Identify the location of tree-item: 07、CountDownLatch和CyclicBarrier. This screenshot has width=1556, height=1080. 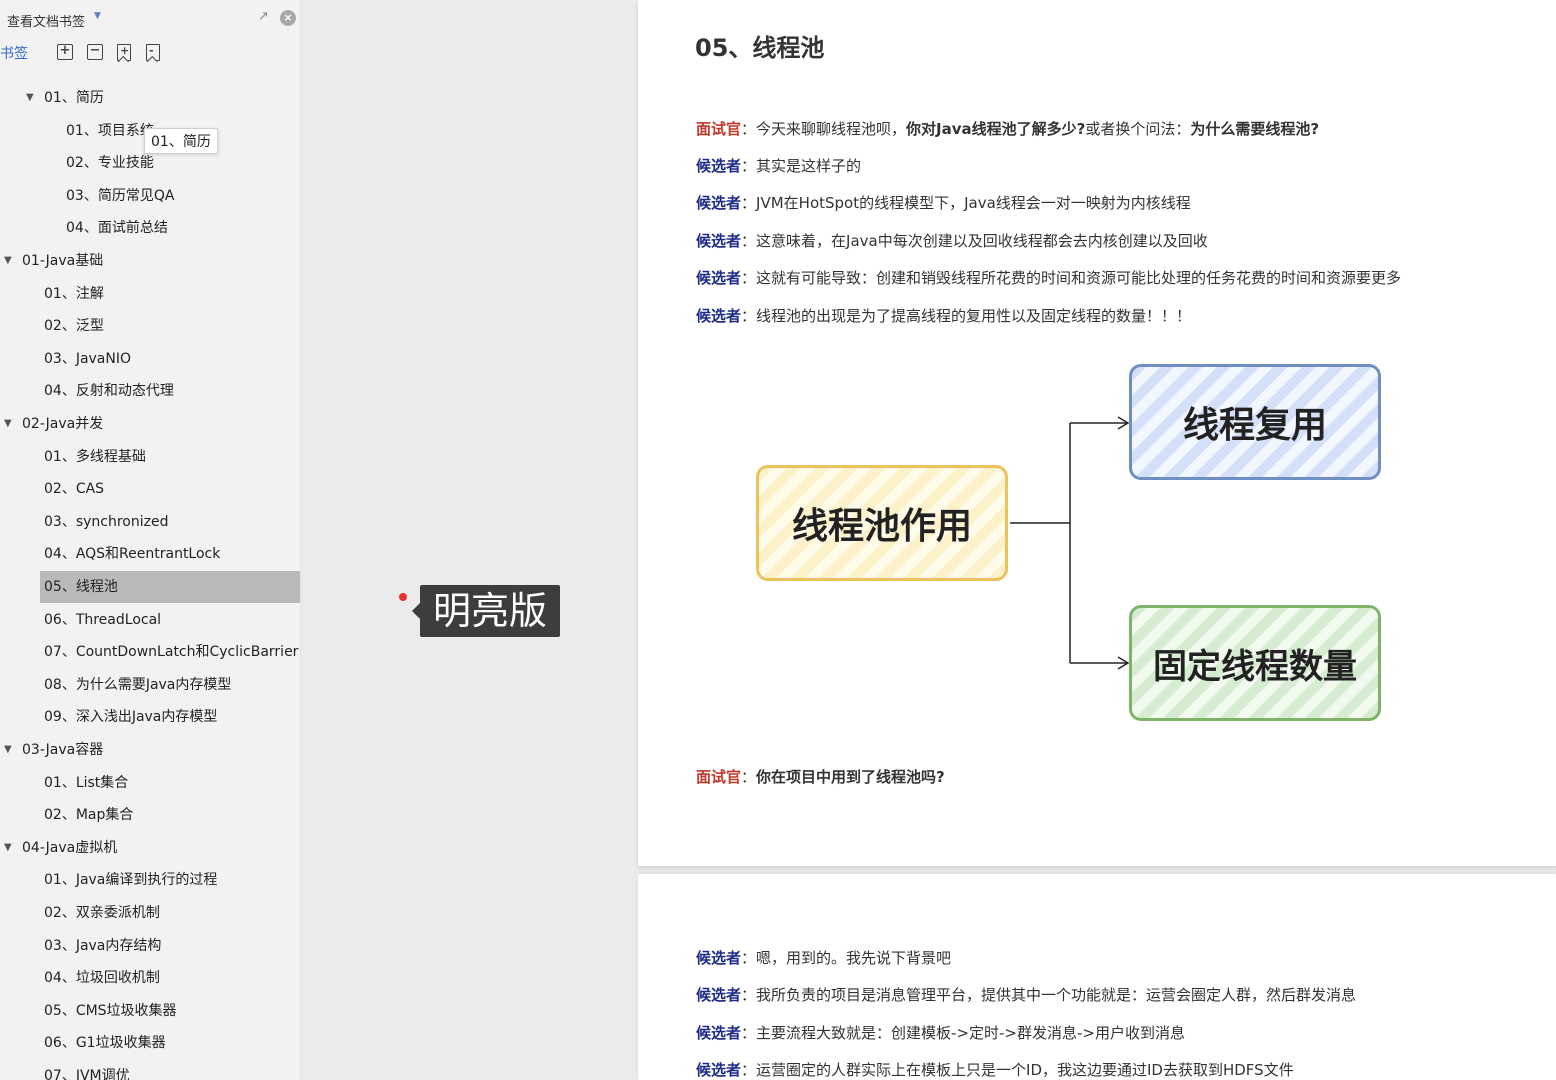
(150, 652).